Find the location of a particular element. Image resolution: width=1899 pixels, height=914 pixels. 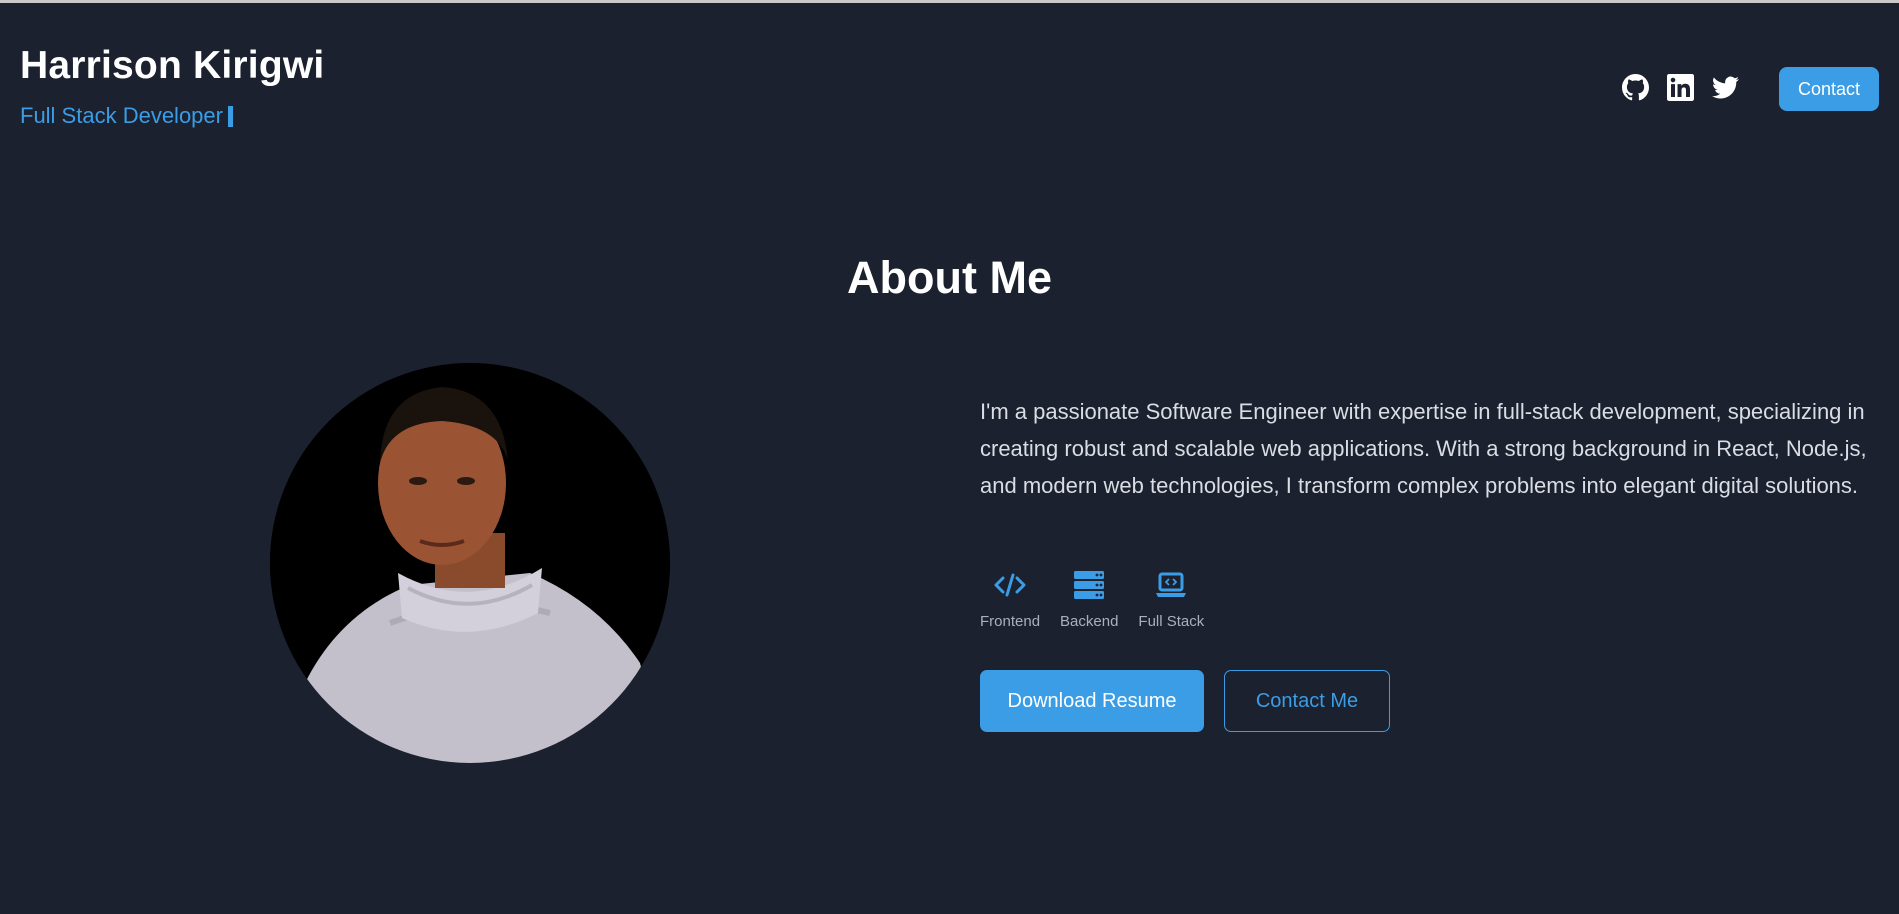

contact-me-button: Contact Me is located at coordinates (1307, 701).